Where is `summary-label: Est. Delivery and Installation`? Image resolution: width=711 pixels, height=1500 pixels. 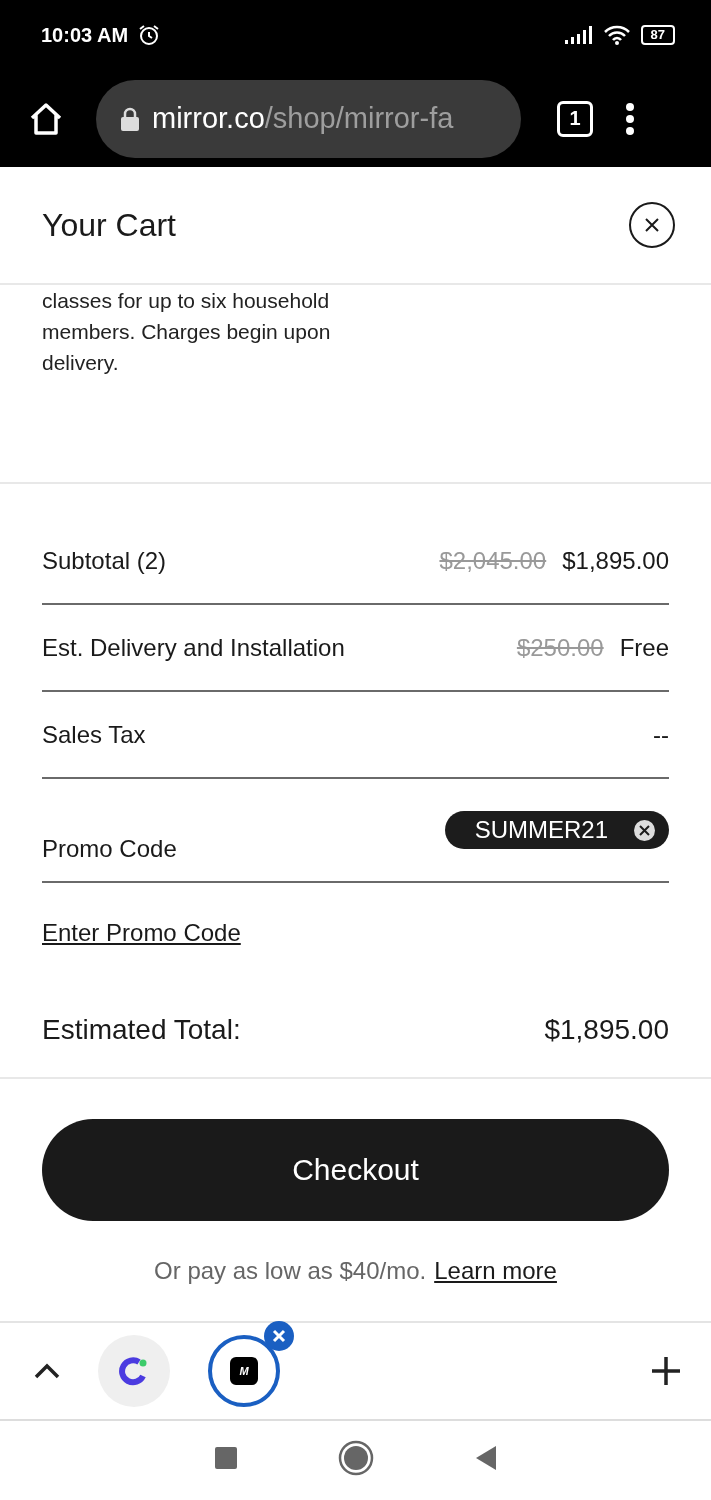
summary-label: Est. Delivery and Installation is located at coordinates (194, 647).